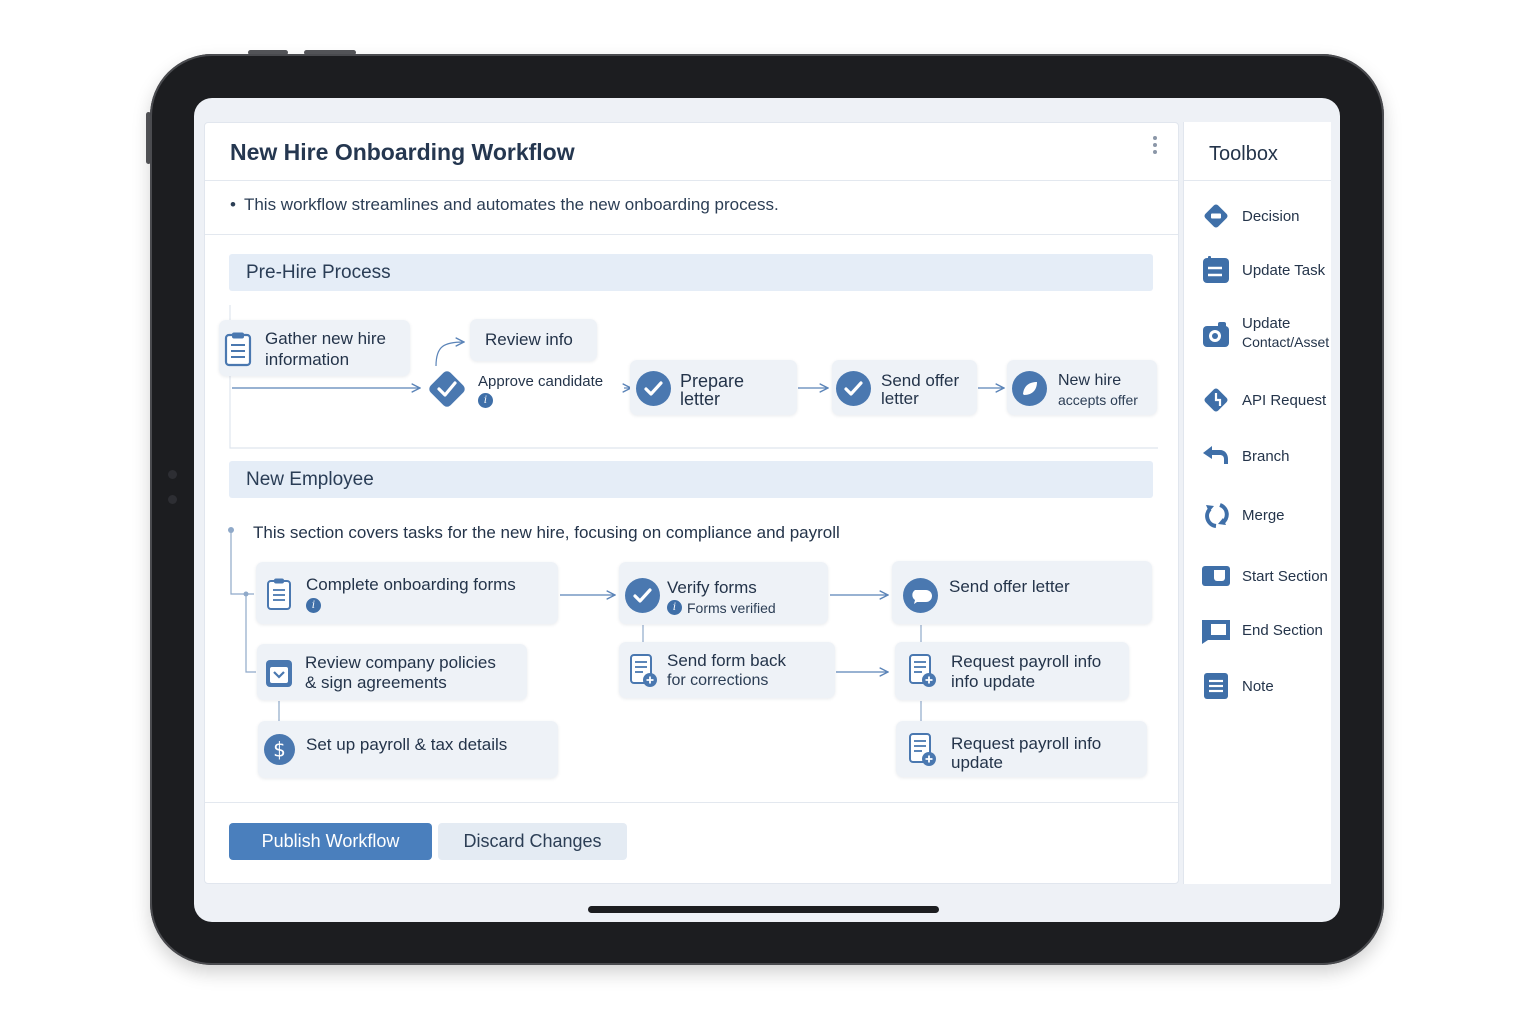 This screenshot has width=1536, height=1024. What do you see at coordinates (1263, 515) in the screenshot?
I see `toolbox-item-label: Merge` at bounding box center [1263, 515].